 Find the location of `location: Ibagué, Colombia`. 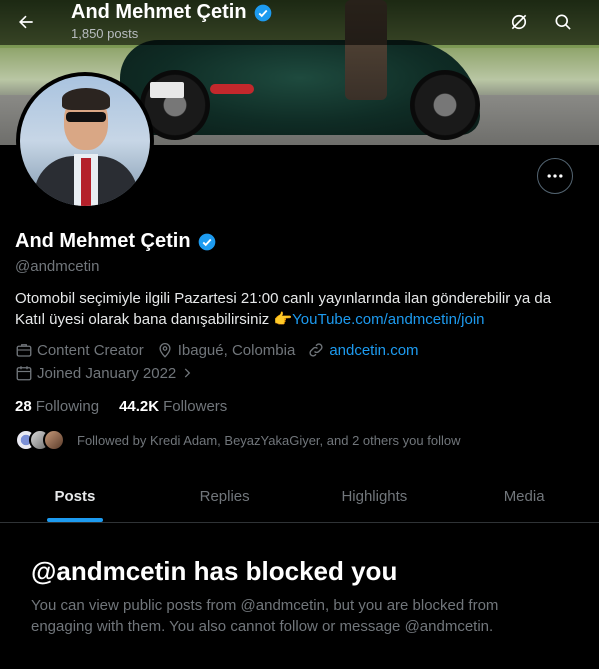

location: Ibagué, Colombia is located at coordinates (226, 350).